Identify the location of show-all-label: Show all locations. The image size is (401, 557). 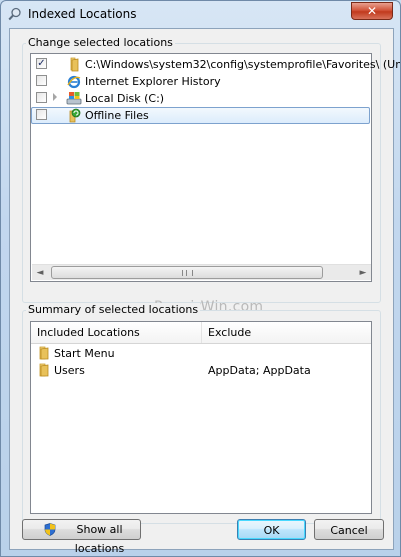
(99, 539).